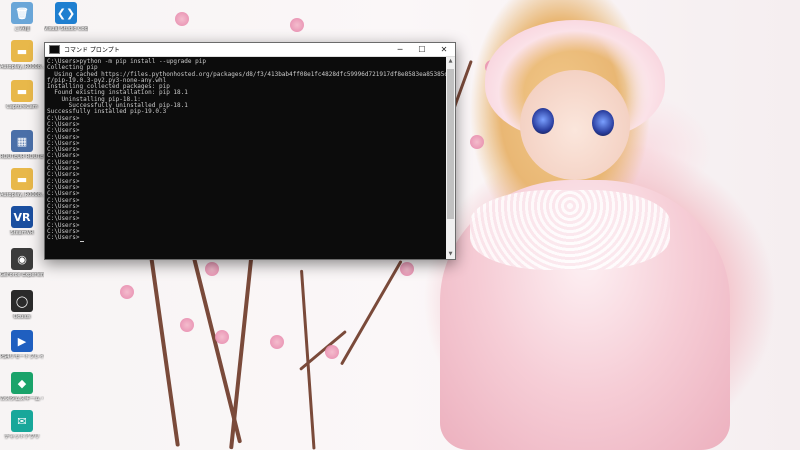 The height and width of the screenshot is (450, 800). What do you see at coordinates (92, 50) in the screenshot?
I see `window-title: コマンド プロンプト` at bounding box center [92, 50].